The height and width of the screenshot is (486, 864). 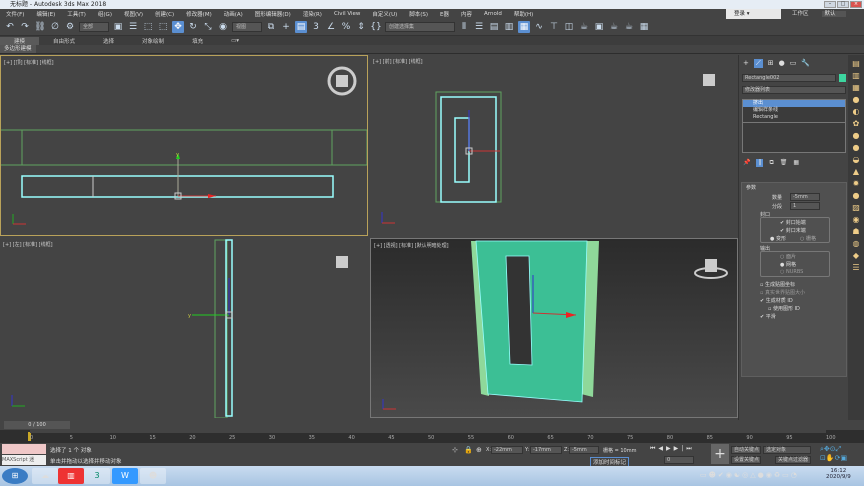 I want to click on modify-tab-icon: ⟋, so click(x=758, y=63).